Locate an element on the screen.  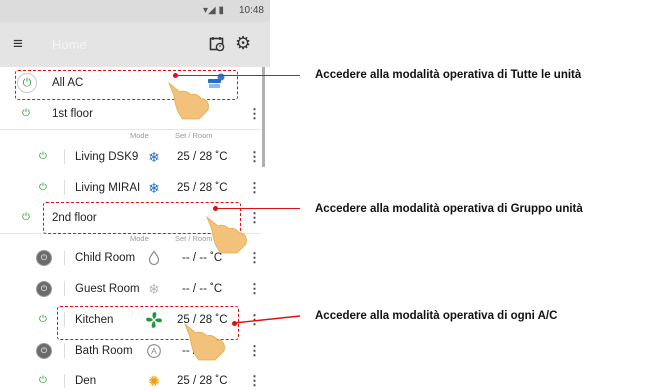
gear-icon: ⚙ is located at coordinates (243, 43).